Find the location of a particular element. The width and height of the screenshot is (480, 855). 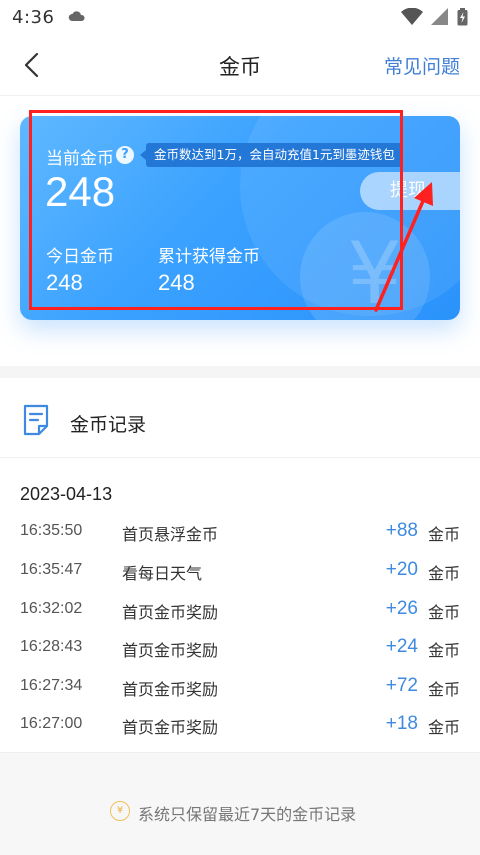

record-row: 16:28:43 首页金币奖励 +24 金币 is located at coordinates (240, 649).